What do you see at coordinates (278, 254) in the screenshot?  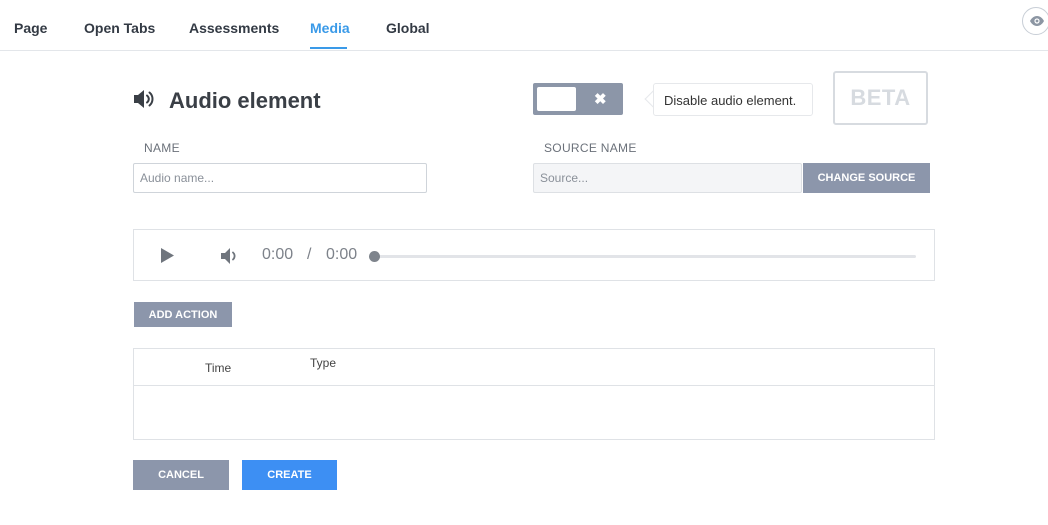 I see `current-time: 0:00` at bounding box center [278, 254].